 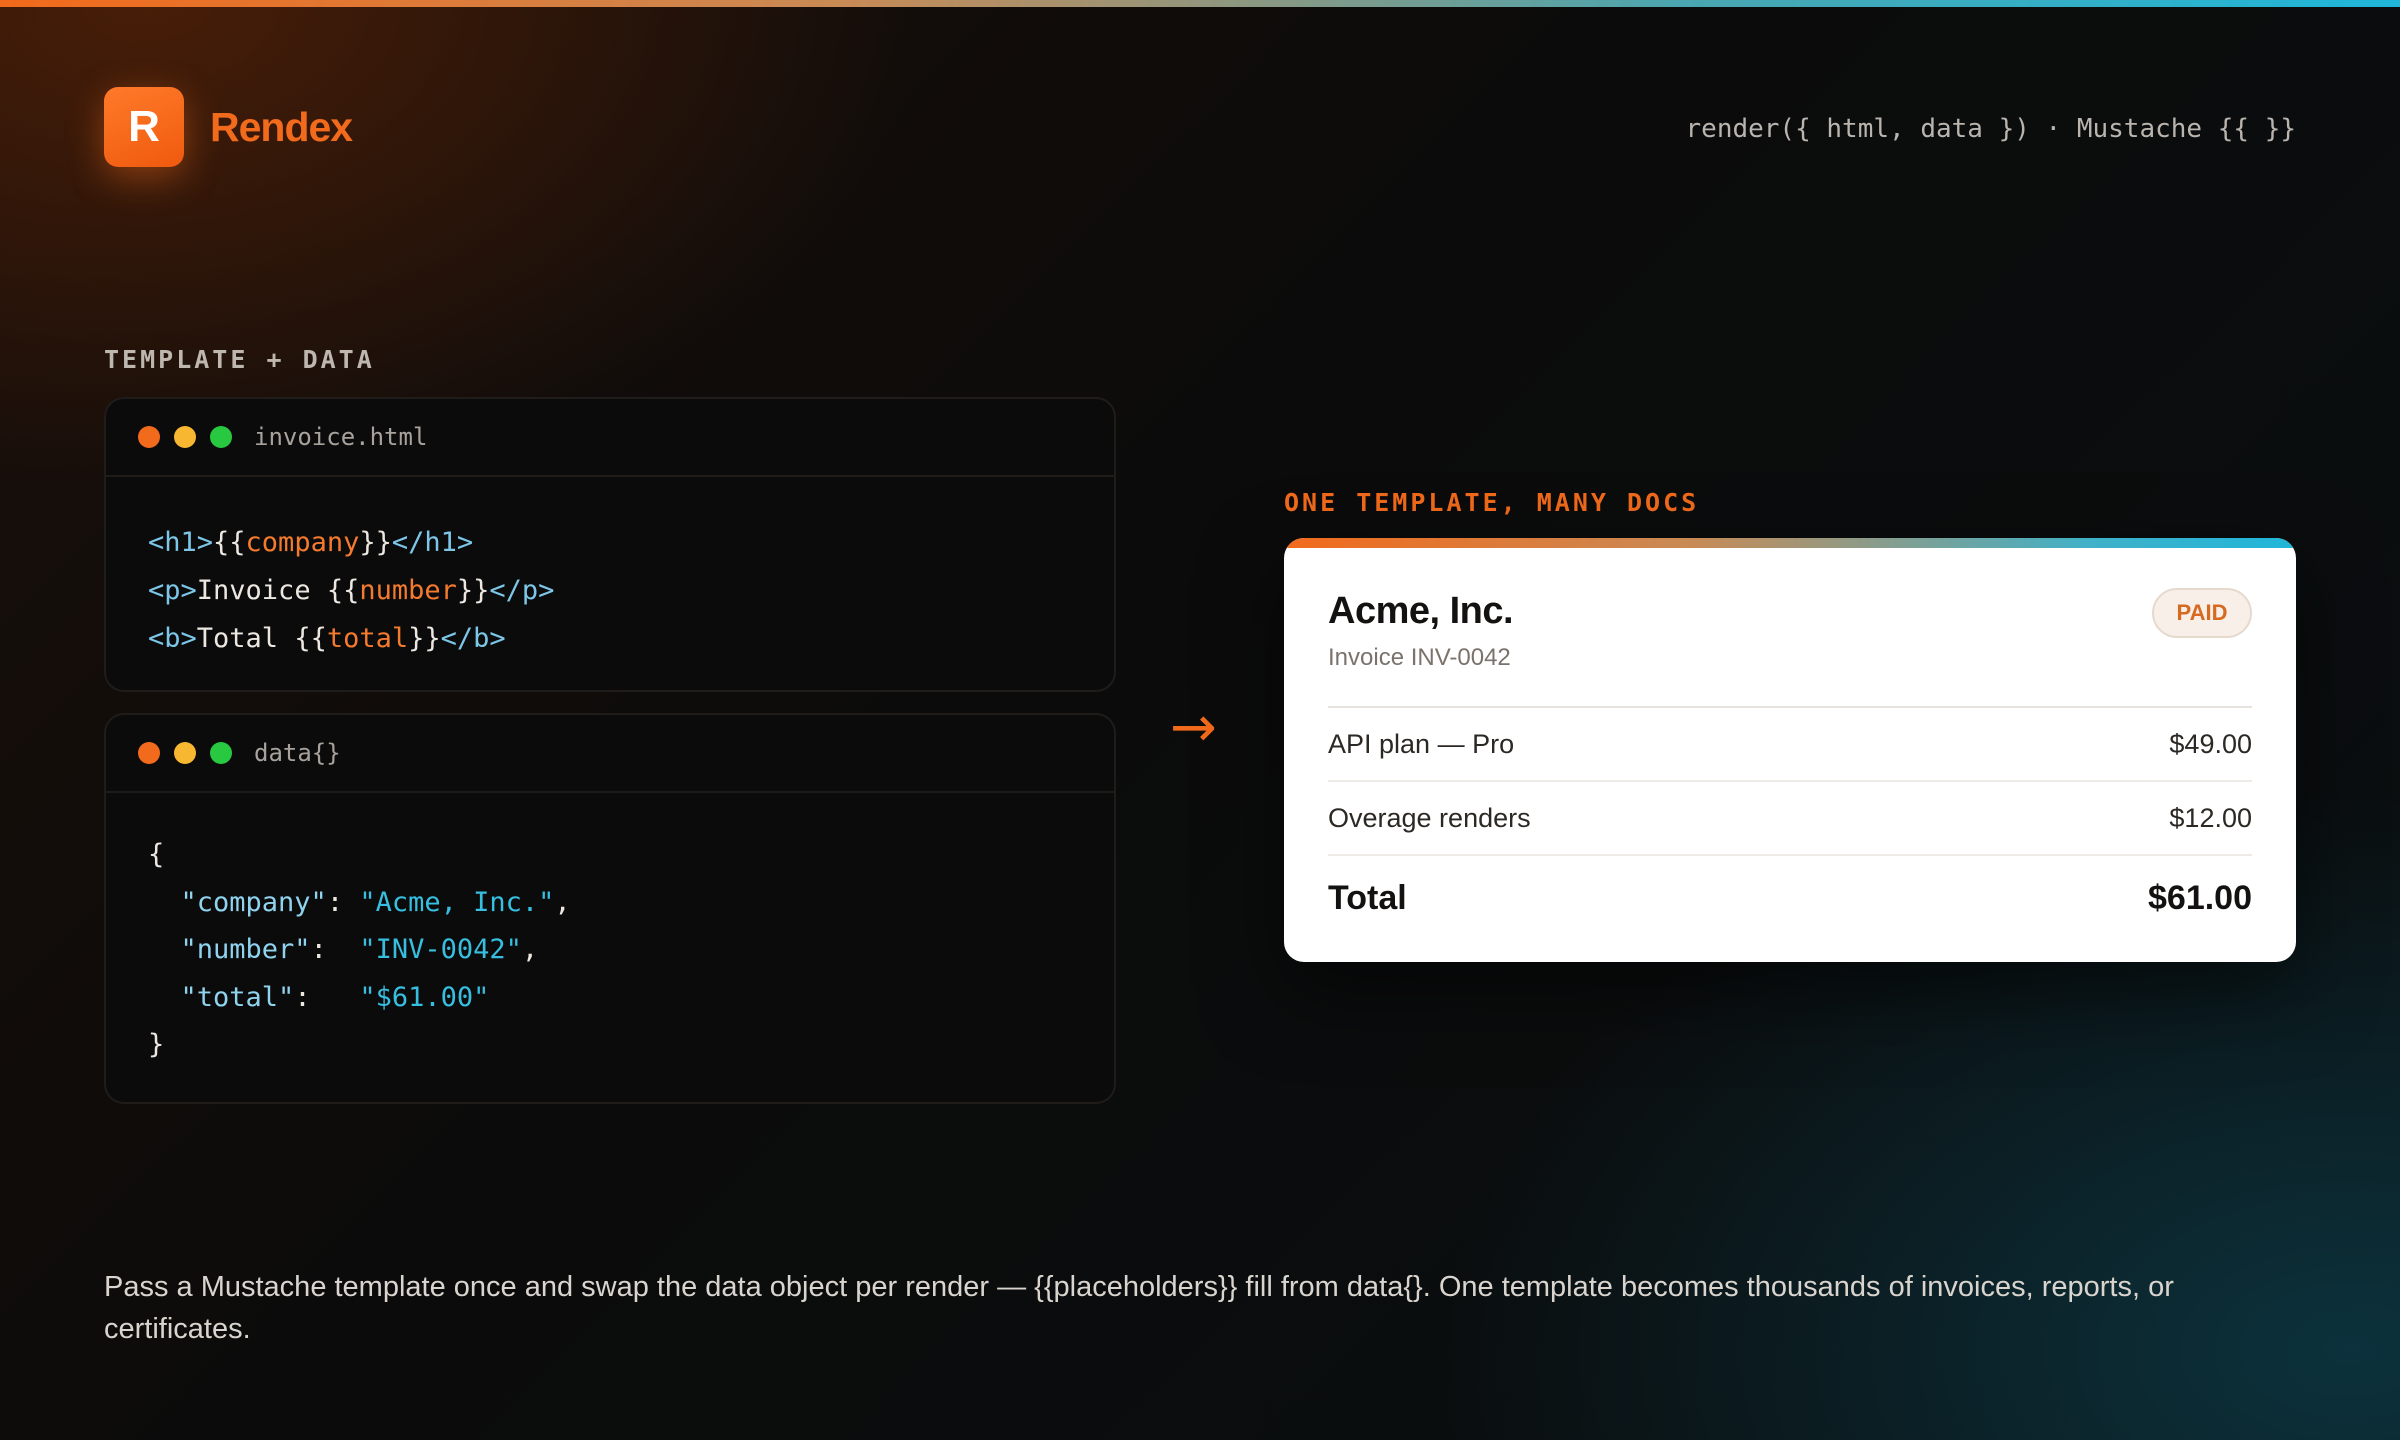 I want to click on code-close-brace: }, so click(x=156, y=1044).